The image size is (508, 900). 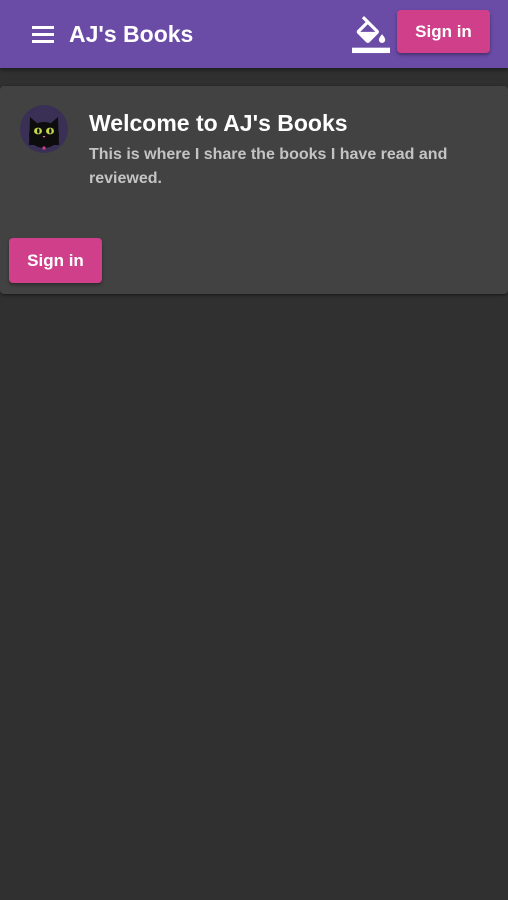 I want to click on app-title: AJ's Books, so click(x=131, y=34).